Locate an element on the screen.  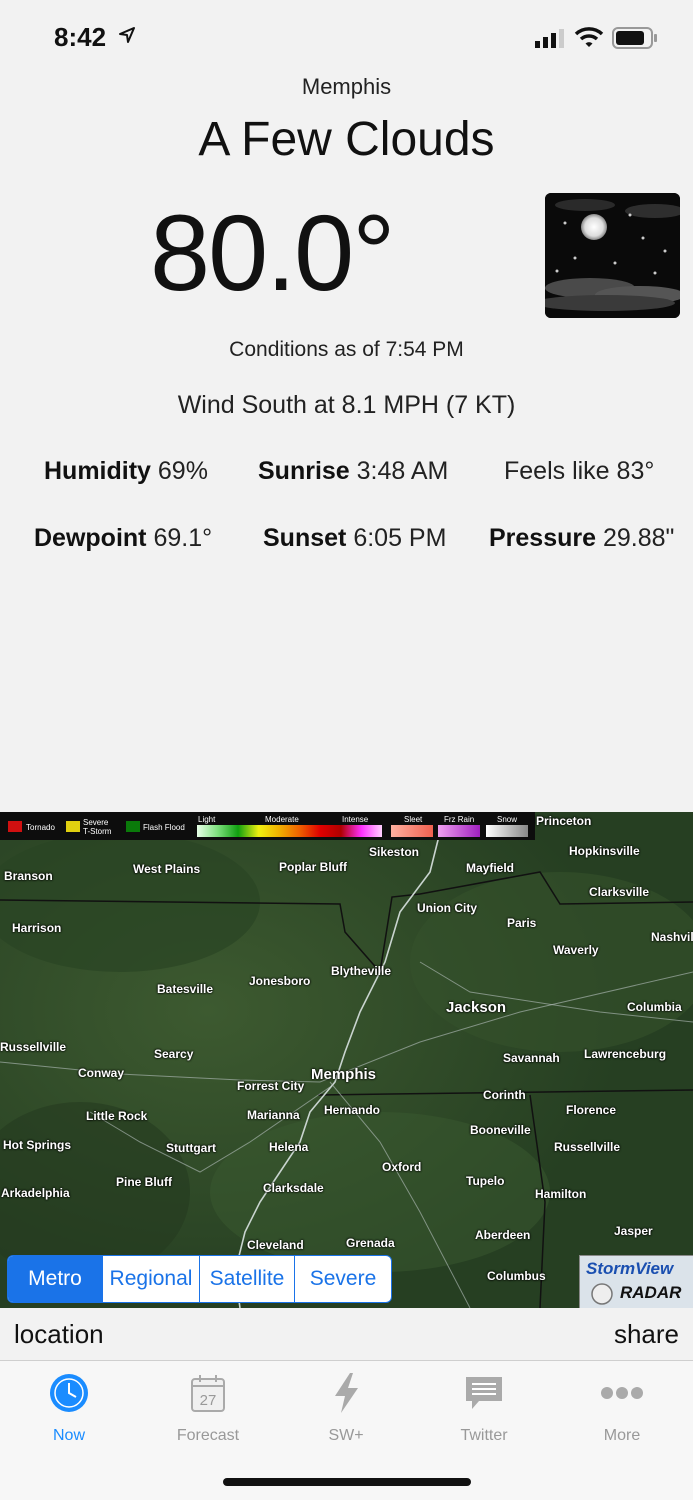
place-label: Savannah is located at coordinates (531, 1058).